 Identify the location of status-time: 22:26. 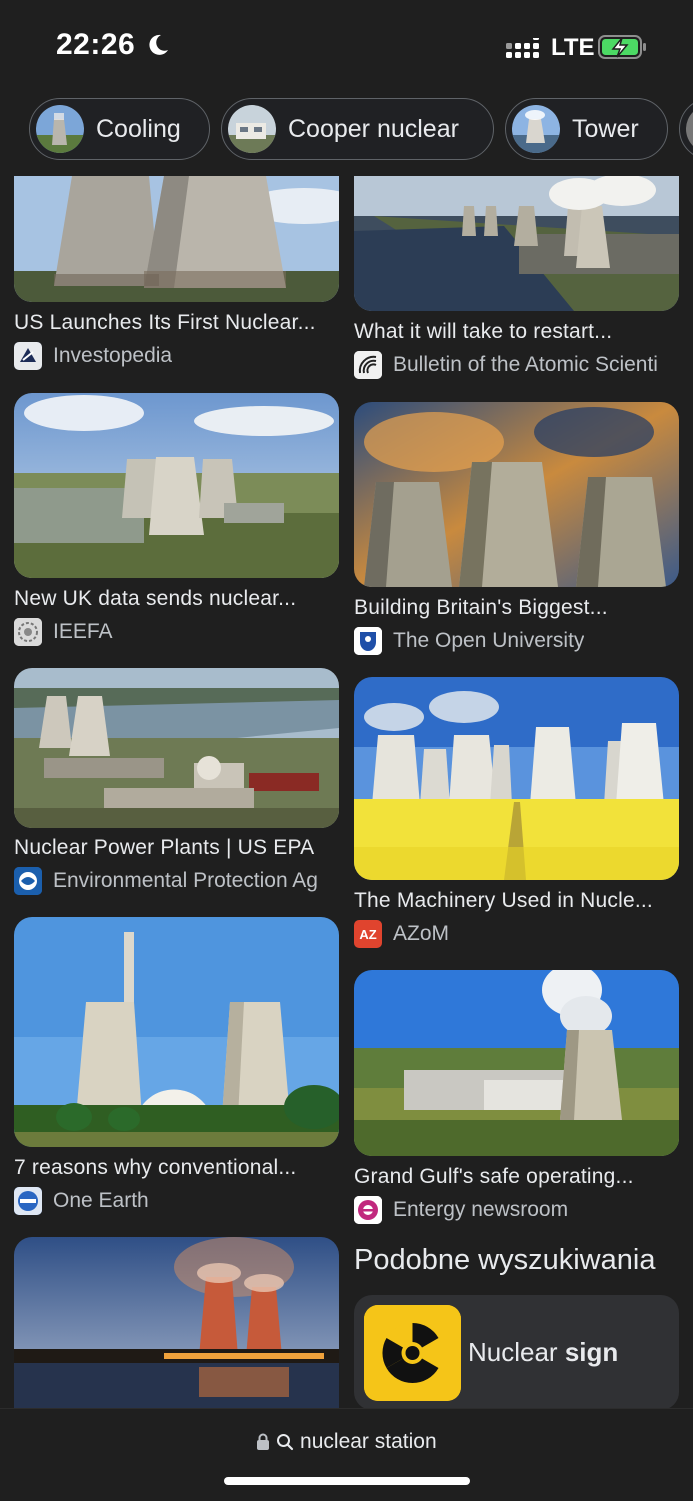
(96, 44).